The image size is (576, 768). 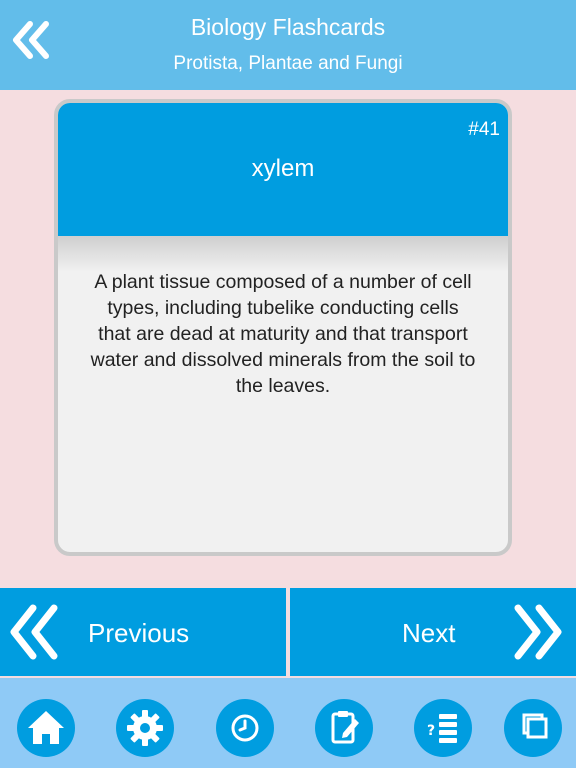 I want to click on home-icon, so click(x=46, y=727).